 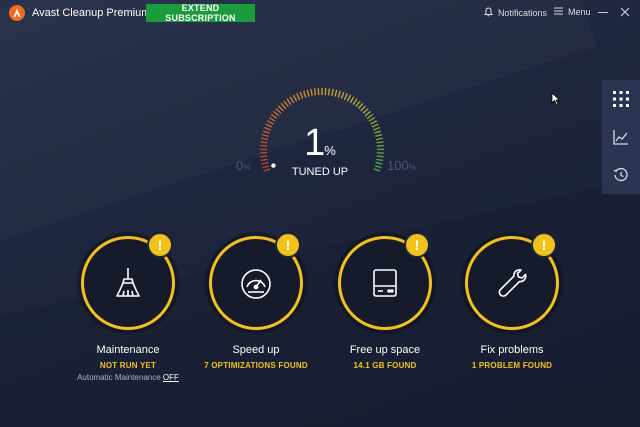 What do you see at coordinates (385, 350) in the screenshot?
I see `free-up-space-title: Free up space` at bounding box center [385, 350].